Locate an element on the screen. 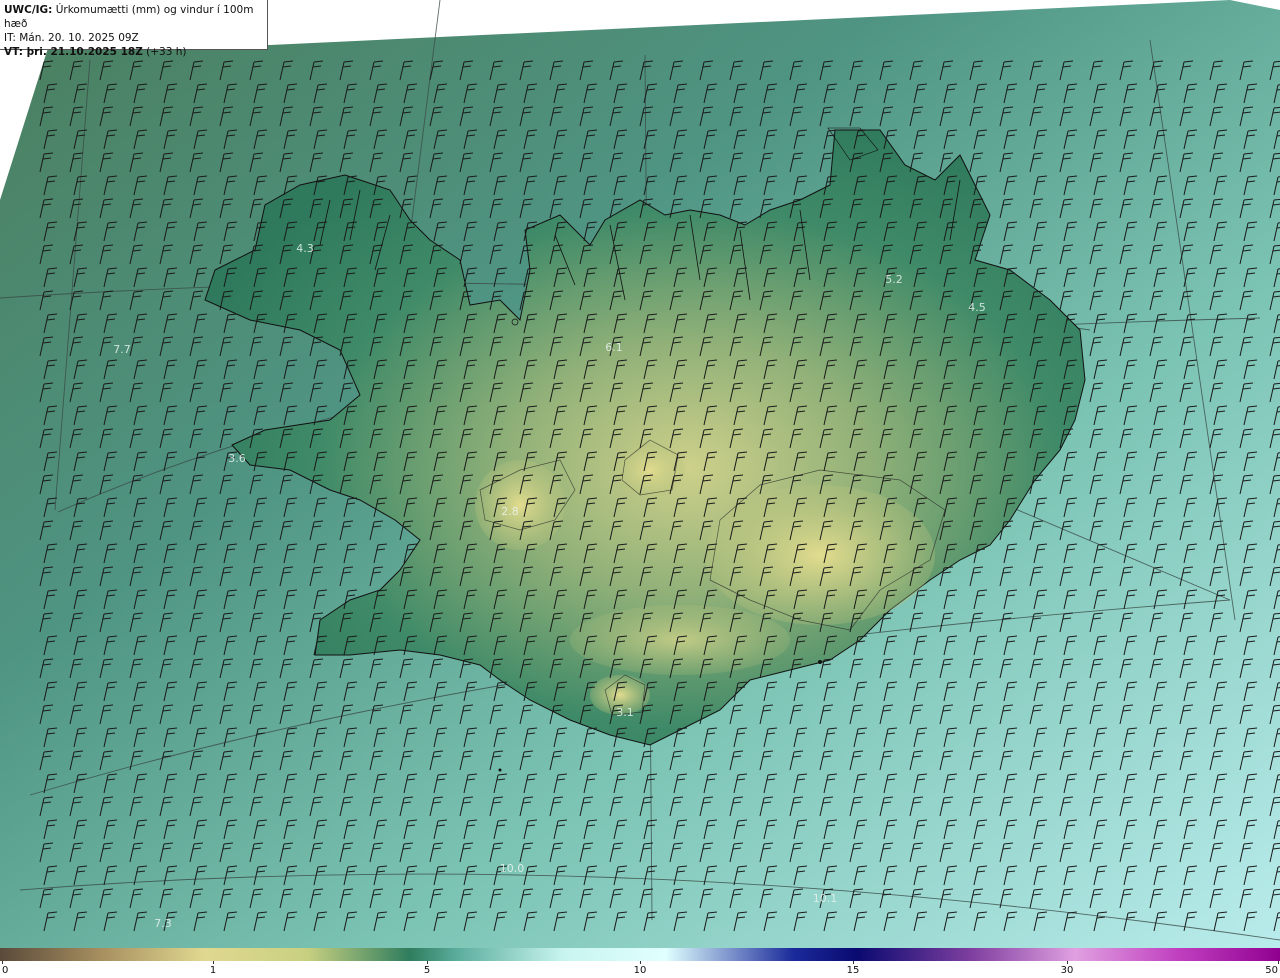 The height and width of the screenshot is (978, 1280). precip-value-label: 3.6 is located at coordinates (237, 458).